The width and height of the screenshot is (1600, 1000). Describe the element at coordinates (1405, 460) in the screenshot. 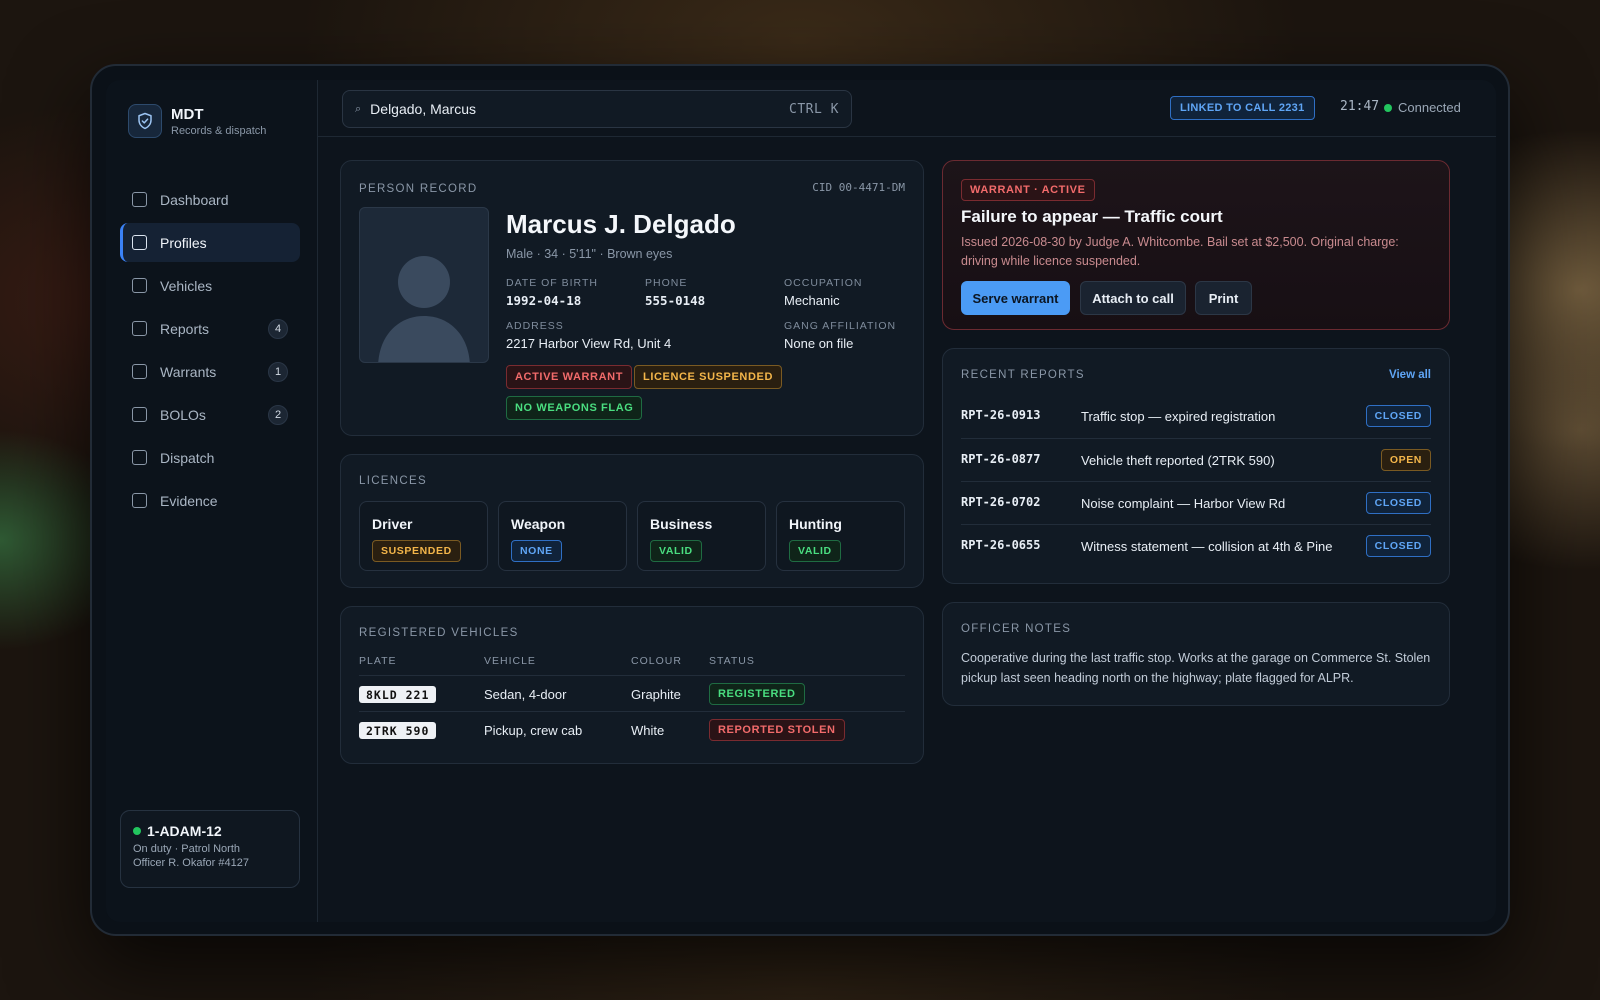

I see `report-status: OPEN` at that location.